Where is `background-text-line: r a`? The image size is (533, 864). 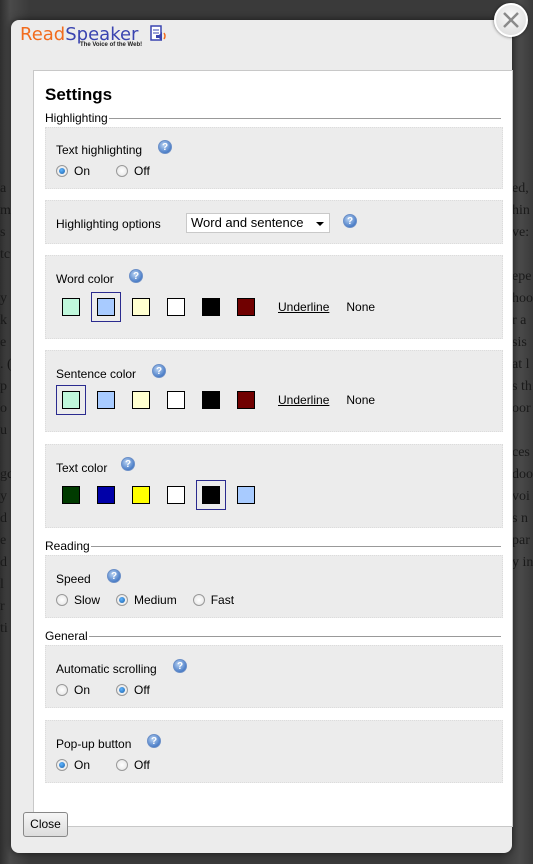 background-text-line: r a is located at coordinates (519, 320).